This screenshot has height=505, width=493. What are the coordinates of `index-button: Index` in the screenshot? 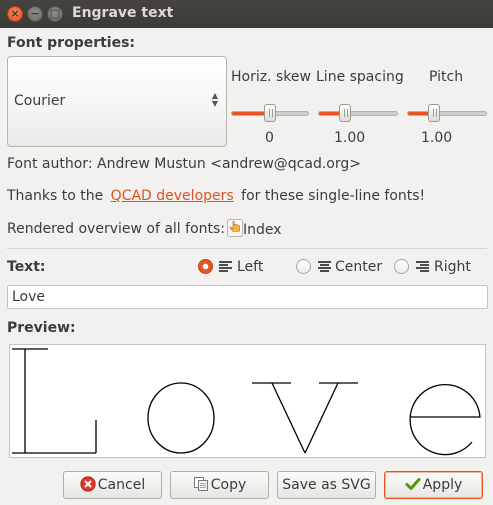 It's located at (254, 230).